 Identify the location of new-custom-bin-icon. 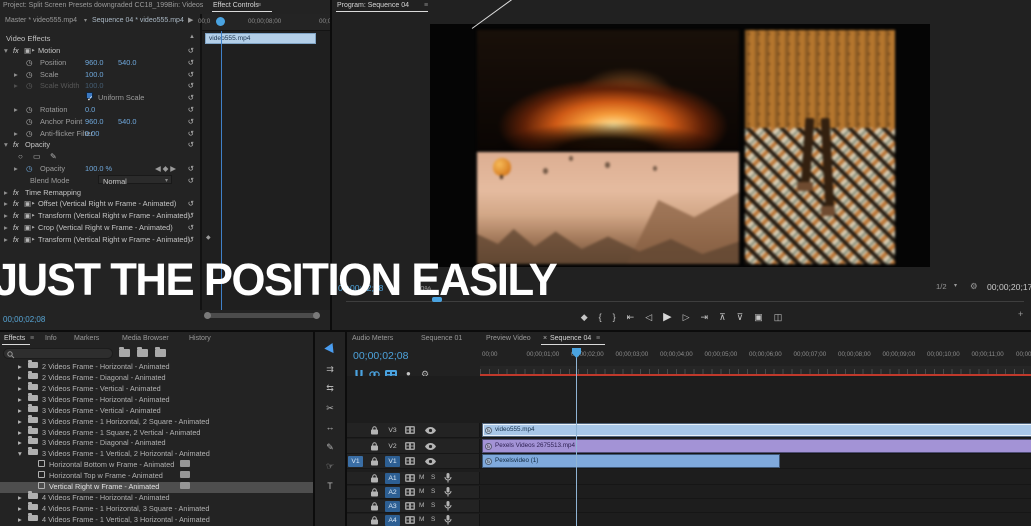
(124, 352).